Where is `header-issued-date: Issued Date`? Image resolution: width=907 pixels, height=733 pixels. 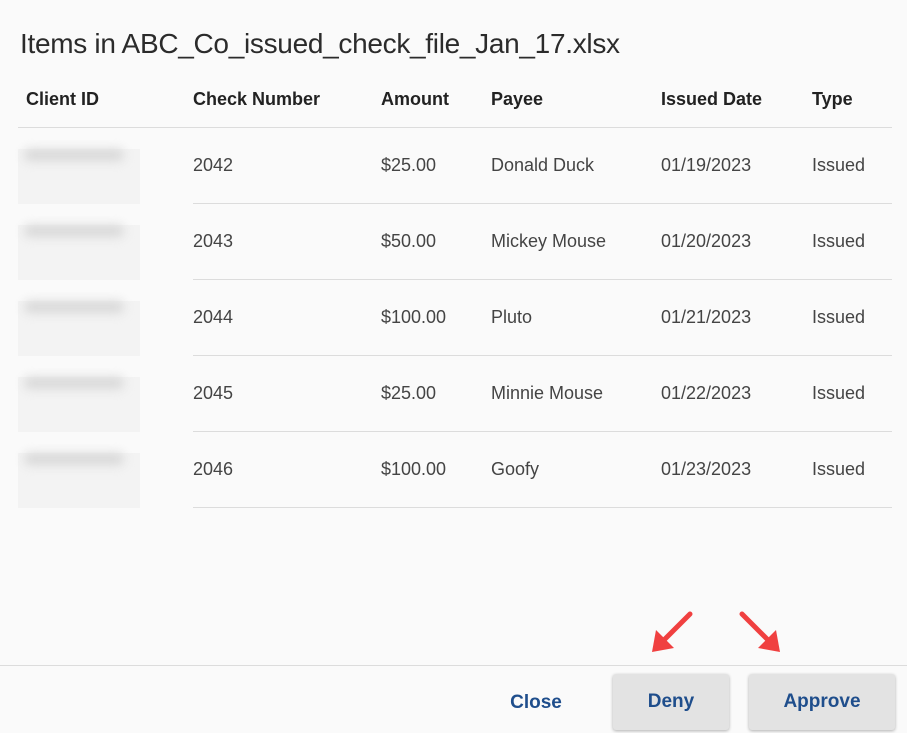 header-issued-date: Issued Date is located at coordinates (736, 100).